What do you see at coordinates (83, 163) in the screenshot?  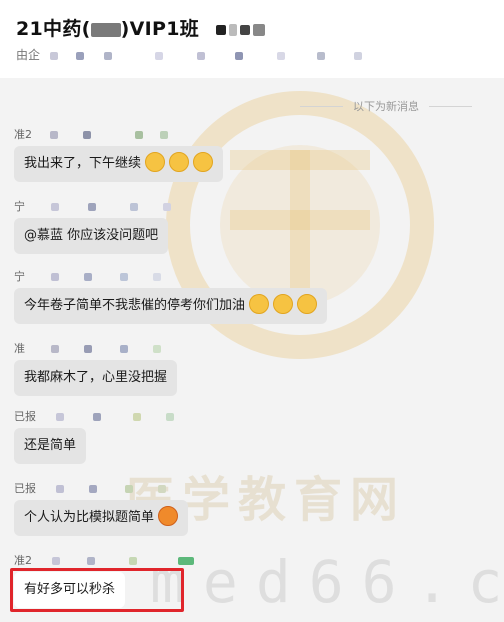 I see `message-text: 我出来了，下午继续` at bounding box center [83, 163].